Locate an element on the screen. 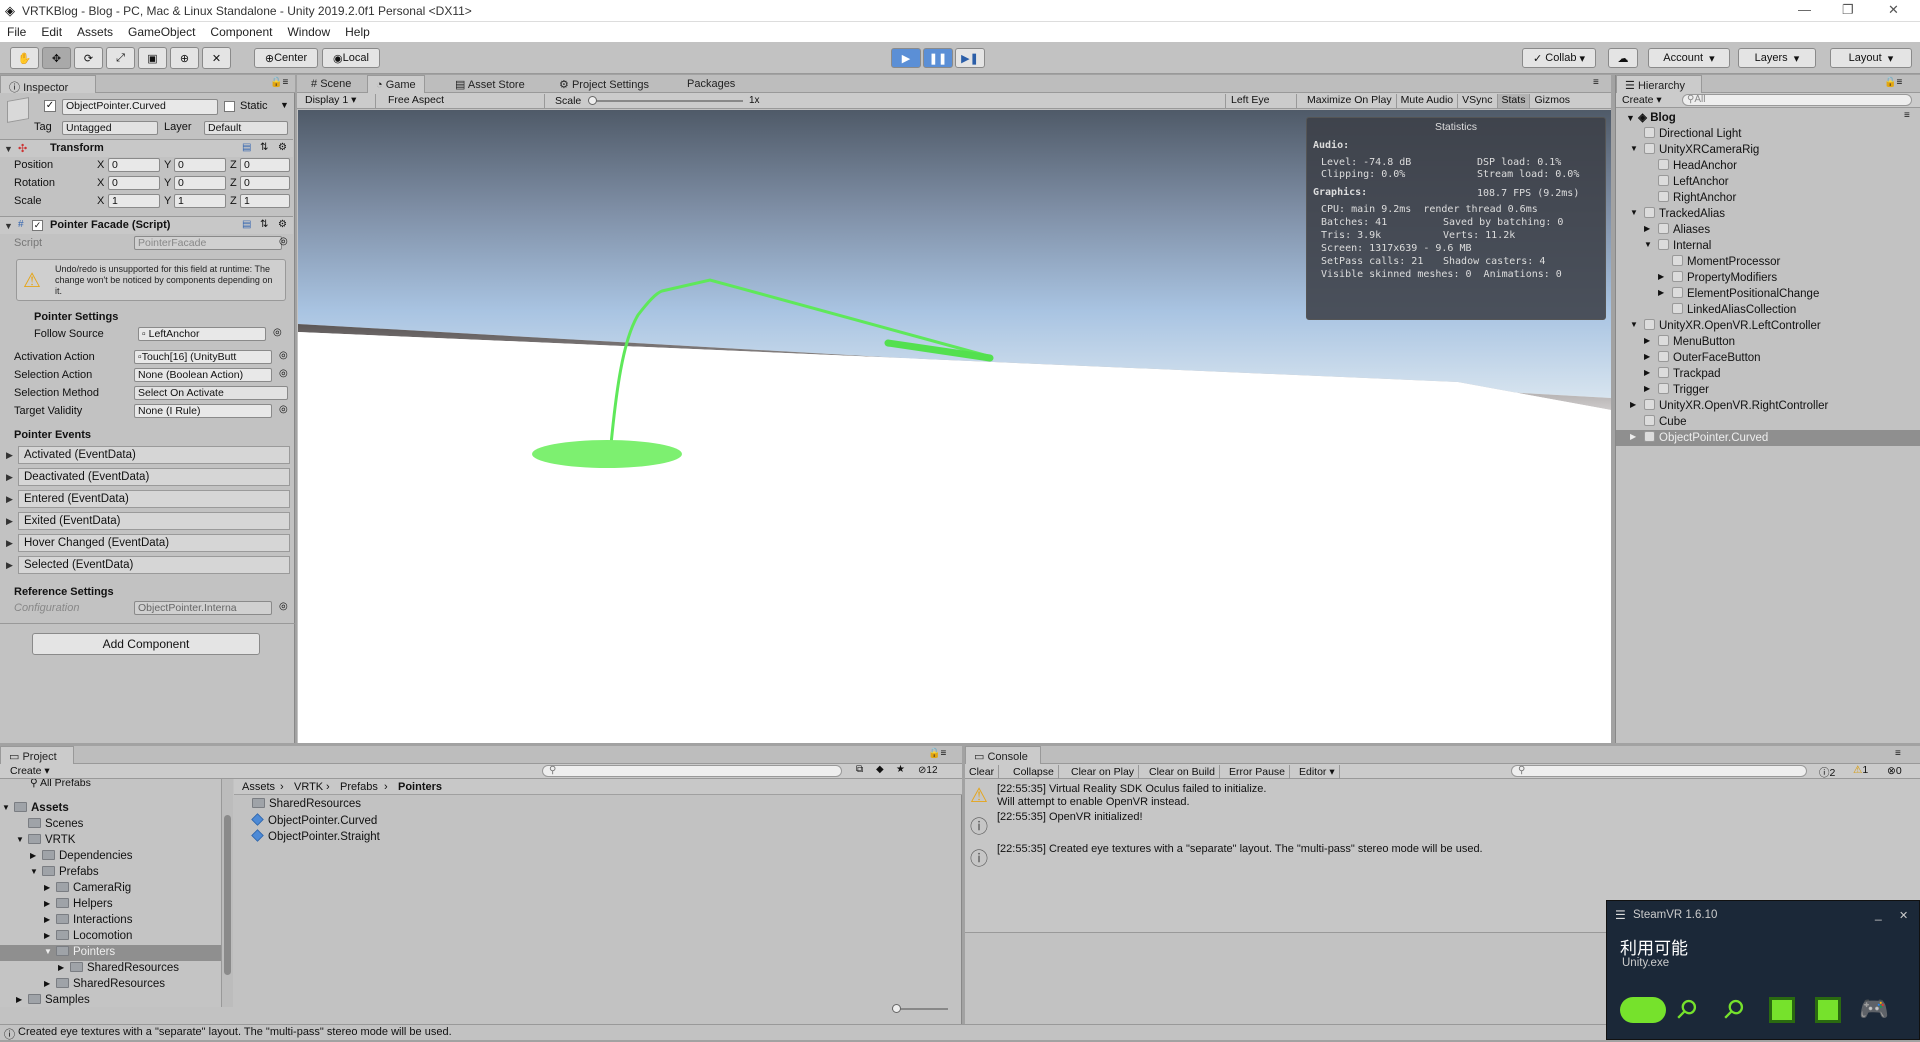 The width and height of the screenshot is (1920, 1042). project-folder: ▶ SharedResources is located at coordinates (110, 985).